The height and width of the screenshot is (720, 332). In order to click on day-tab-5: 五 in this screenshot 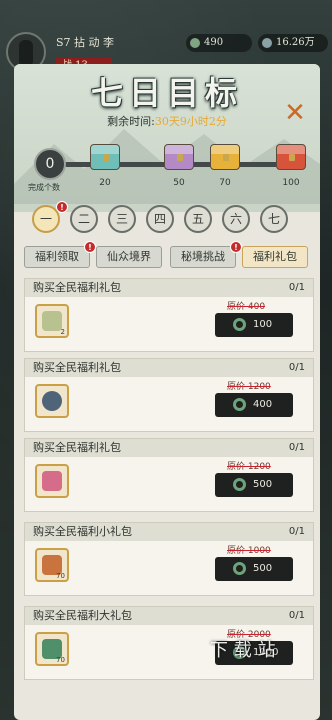, I will do `click(198, 219)`.